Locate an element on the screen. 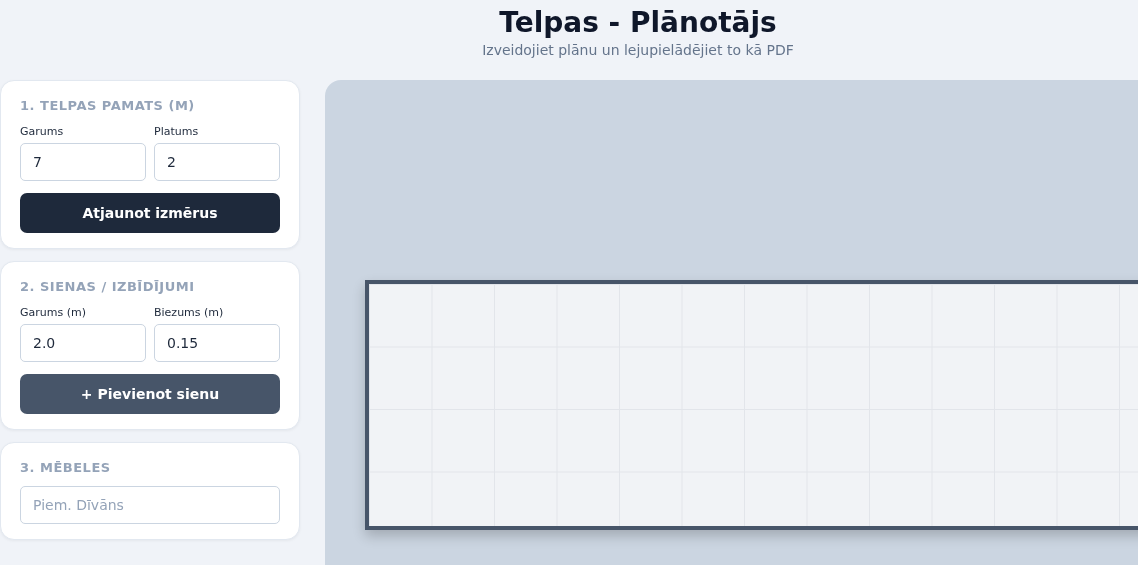  input-field: Piem. Dīvāns is located at coordinates (150, 504).